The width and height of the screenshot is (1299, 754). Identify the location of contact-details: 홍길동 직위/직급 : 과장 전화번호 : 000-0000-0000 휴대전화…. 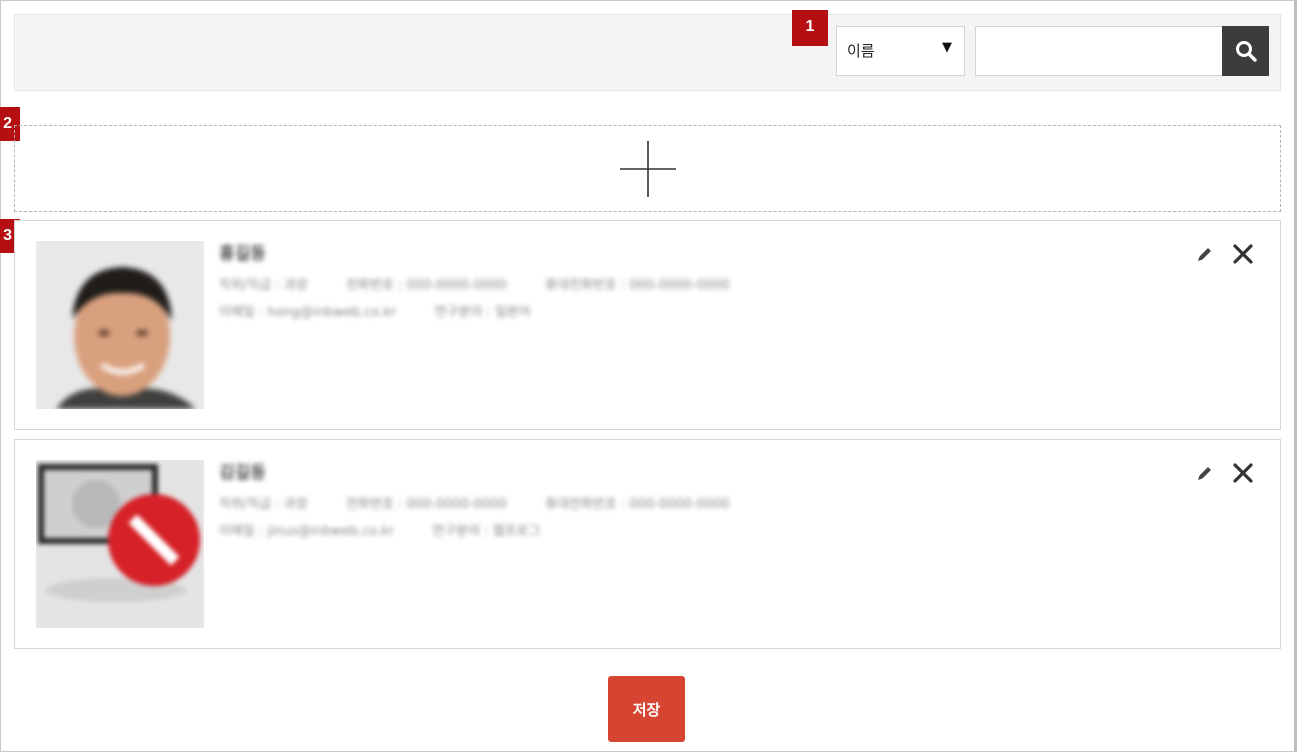
(609, 283).